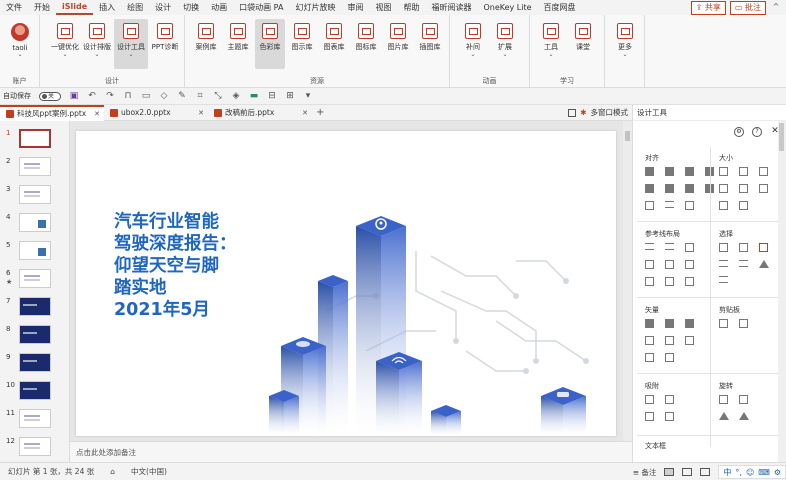 The height and width of the screenshot is (480, 786). I want to click on resource-button: 案例库, so click(206, 37).